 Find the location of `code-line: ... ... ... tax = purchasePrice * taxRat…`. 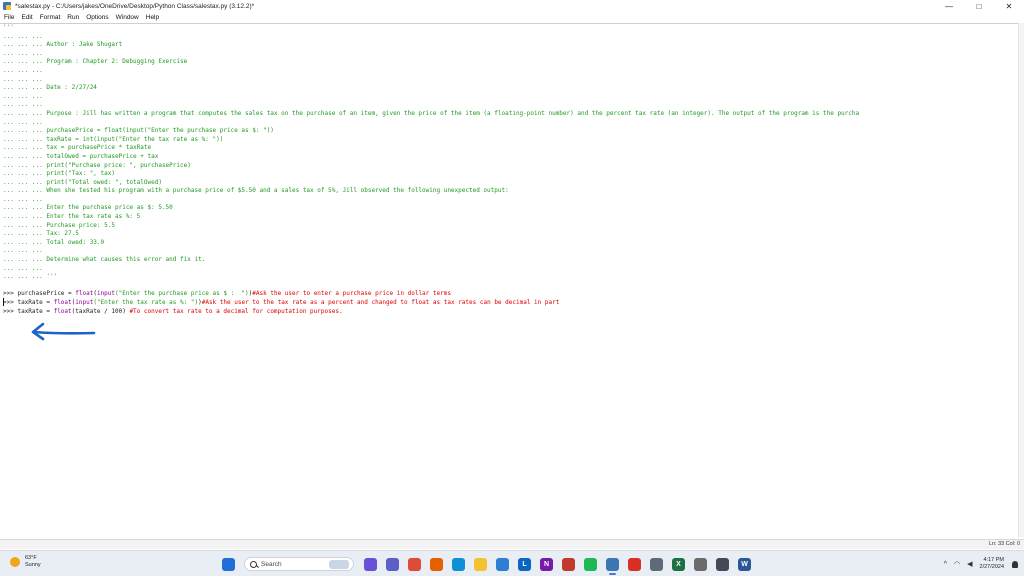

code-line: ... ... ... tax = purchasePrice * taxRat… is located at coordinates (77, 148).